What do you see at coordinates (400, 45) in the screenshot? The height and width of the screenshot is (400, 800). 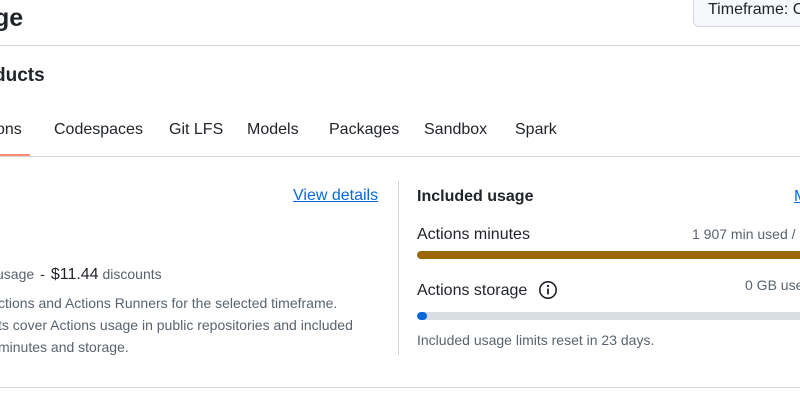 I see `header-divider` at bounding box center [400, 45].